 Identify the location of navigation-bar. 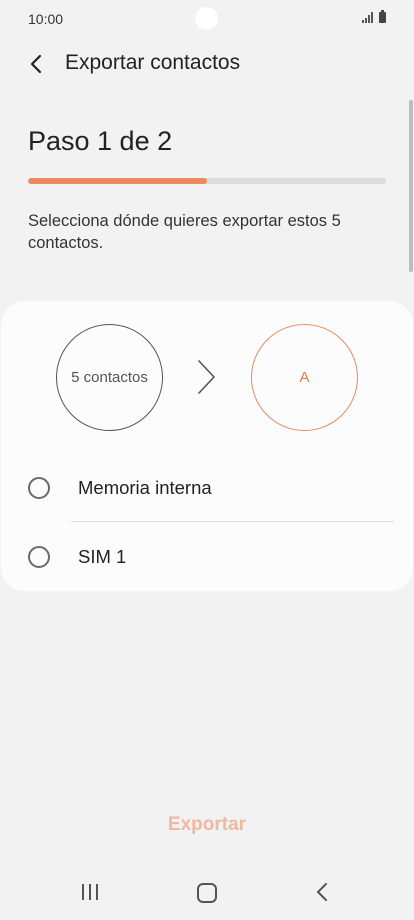
(207, 893).